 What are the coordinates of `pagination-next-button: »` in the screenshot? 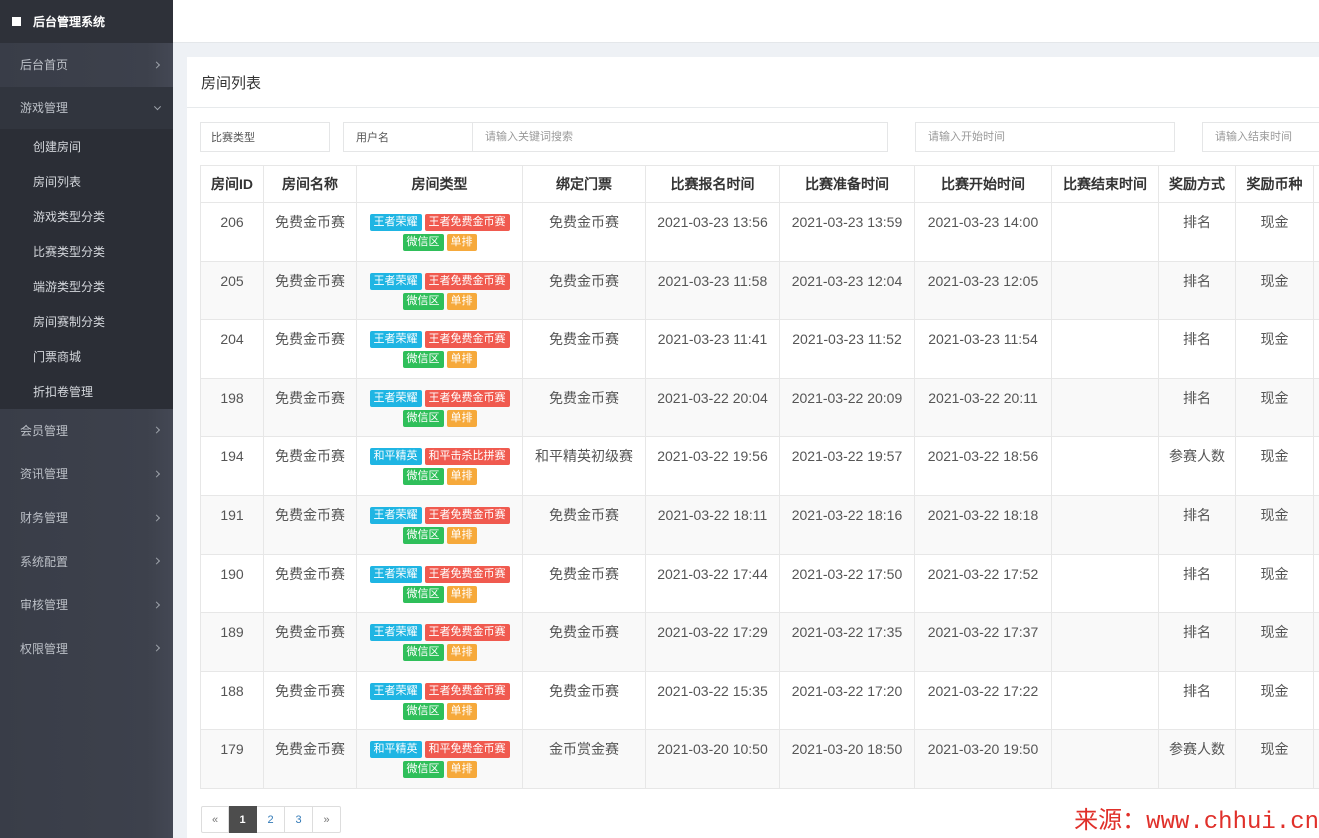 It's located at (327, 819).